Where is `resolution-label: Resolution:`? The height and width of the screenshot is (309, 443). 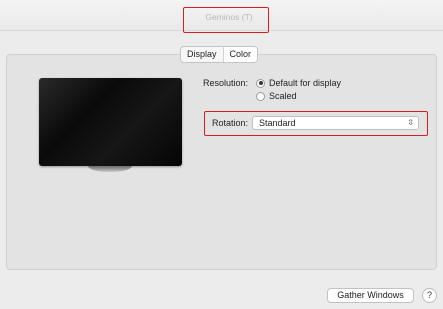
resolution-label: Resolution: is located at coordinates (225, 83).